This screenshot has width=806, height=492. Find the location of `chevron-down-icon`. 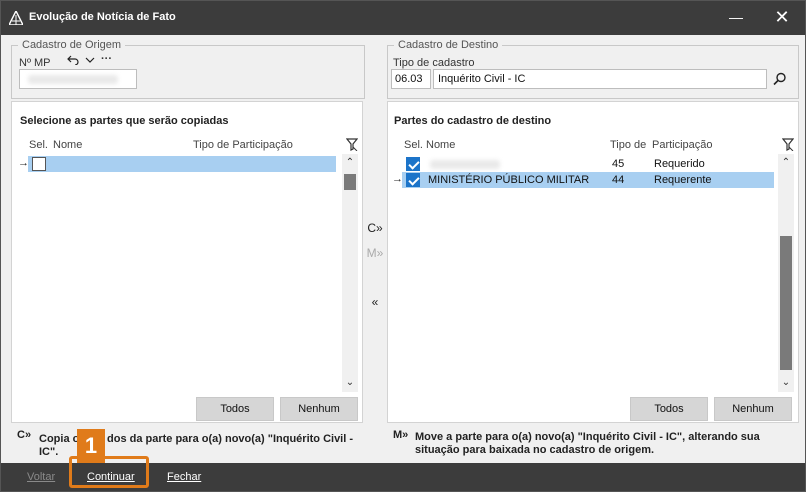

chevron-down-icon is located at coordinates (90, 60).